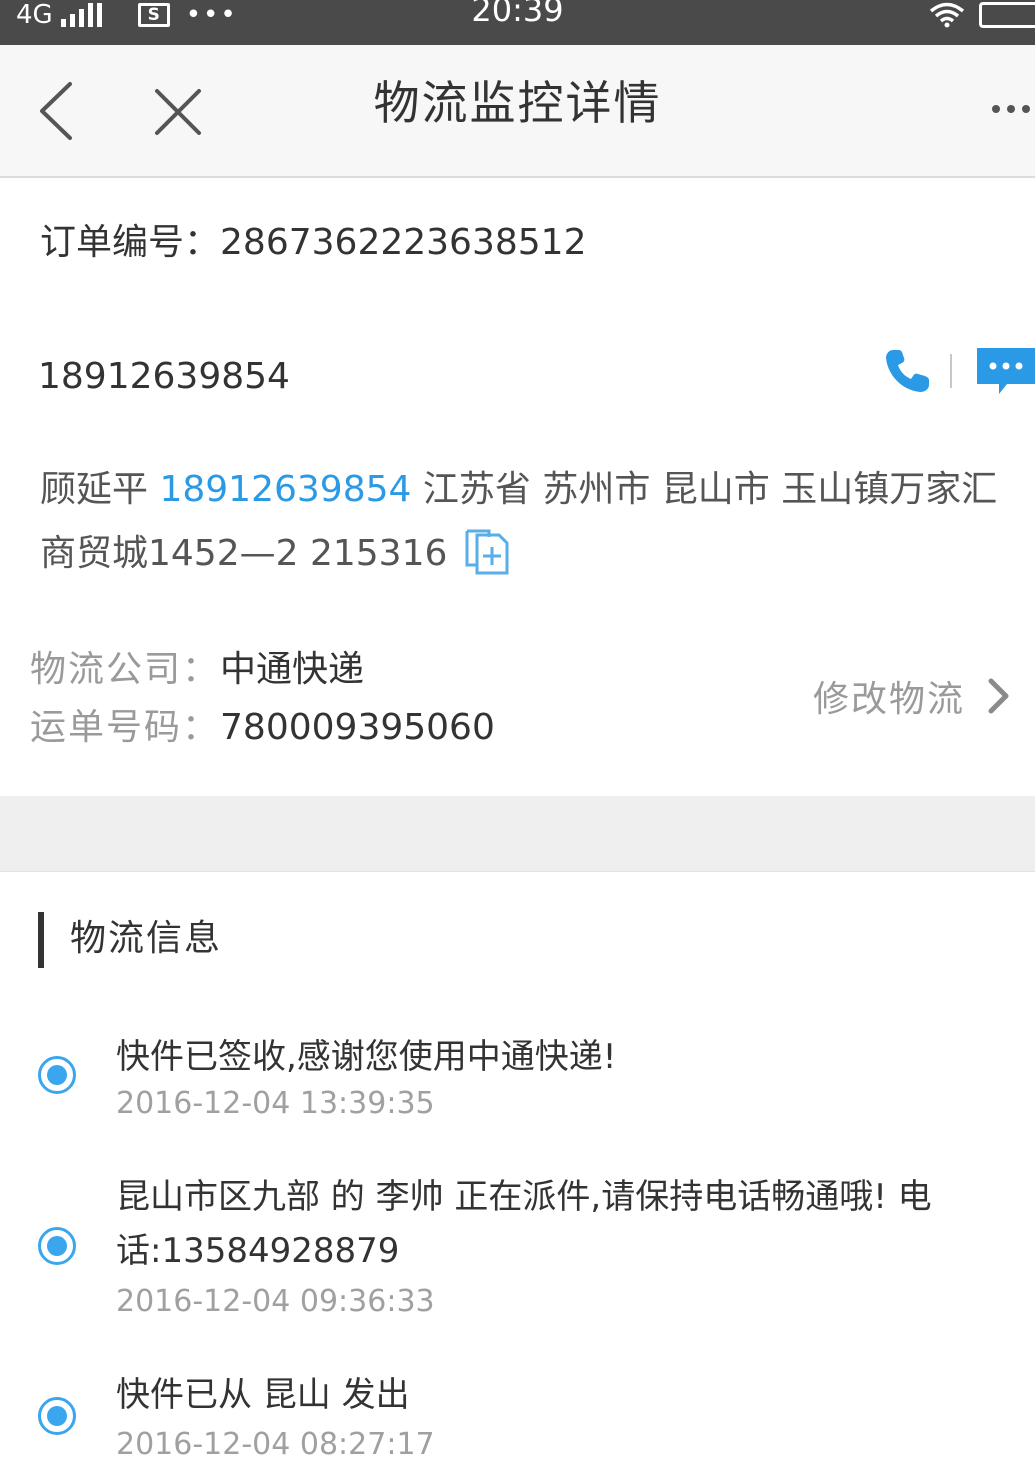 The image size is (1035, 1465). Describe the element at coordinates (888, 699) in the screenshot. I see `modify-logistics-label: 修改物流` at that location.